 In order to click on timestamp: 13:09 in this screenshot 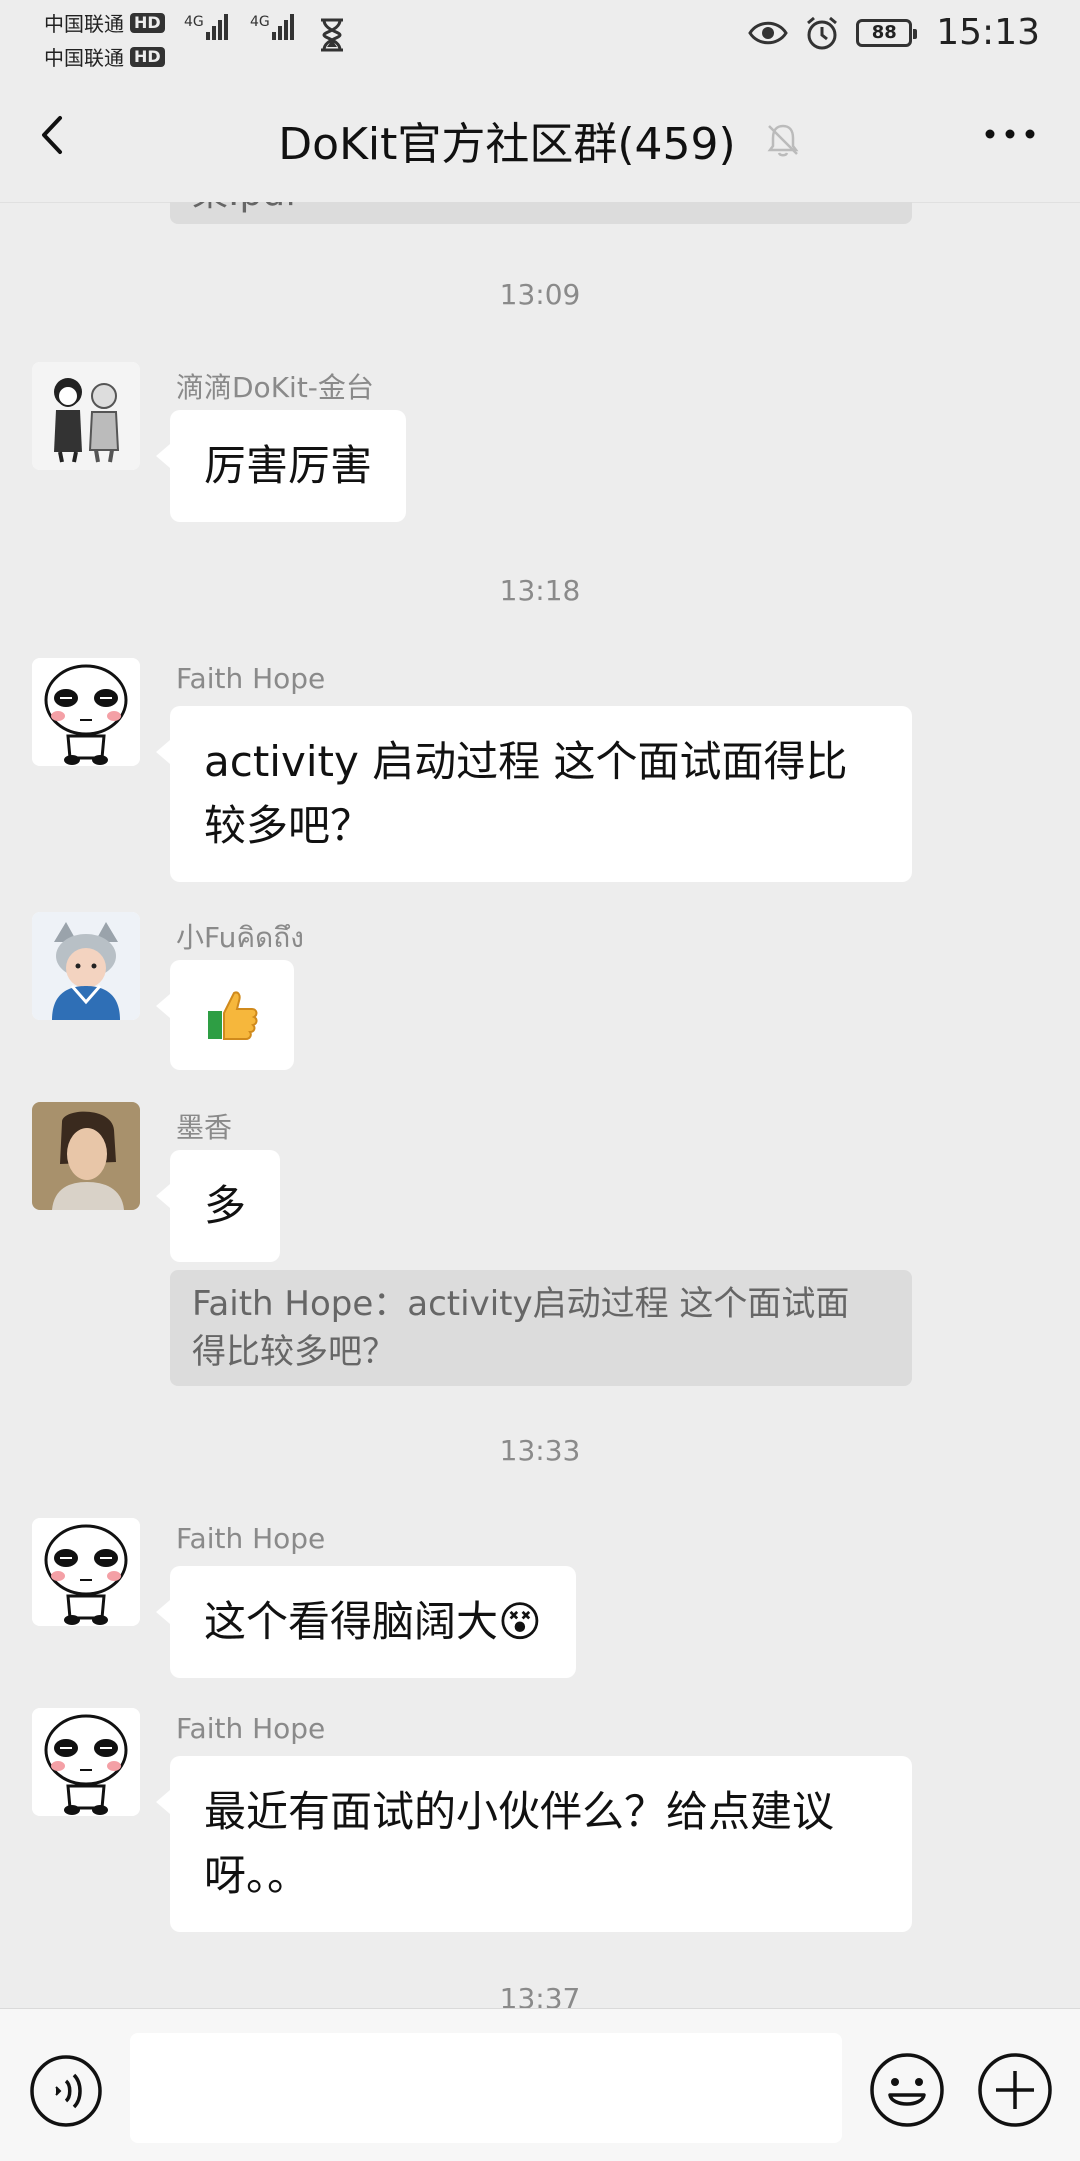, I will do `click(540, 294)`.